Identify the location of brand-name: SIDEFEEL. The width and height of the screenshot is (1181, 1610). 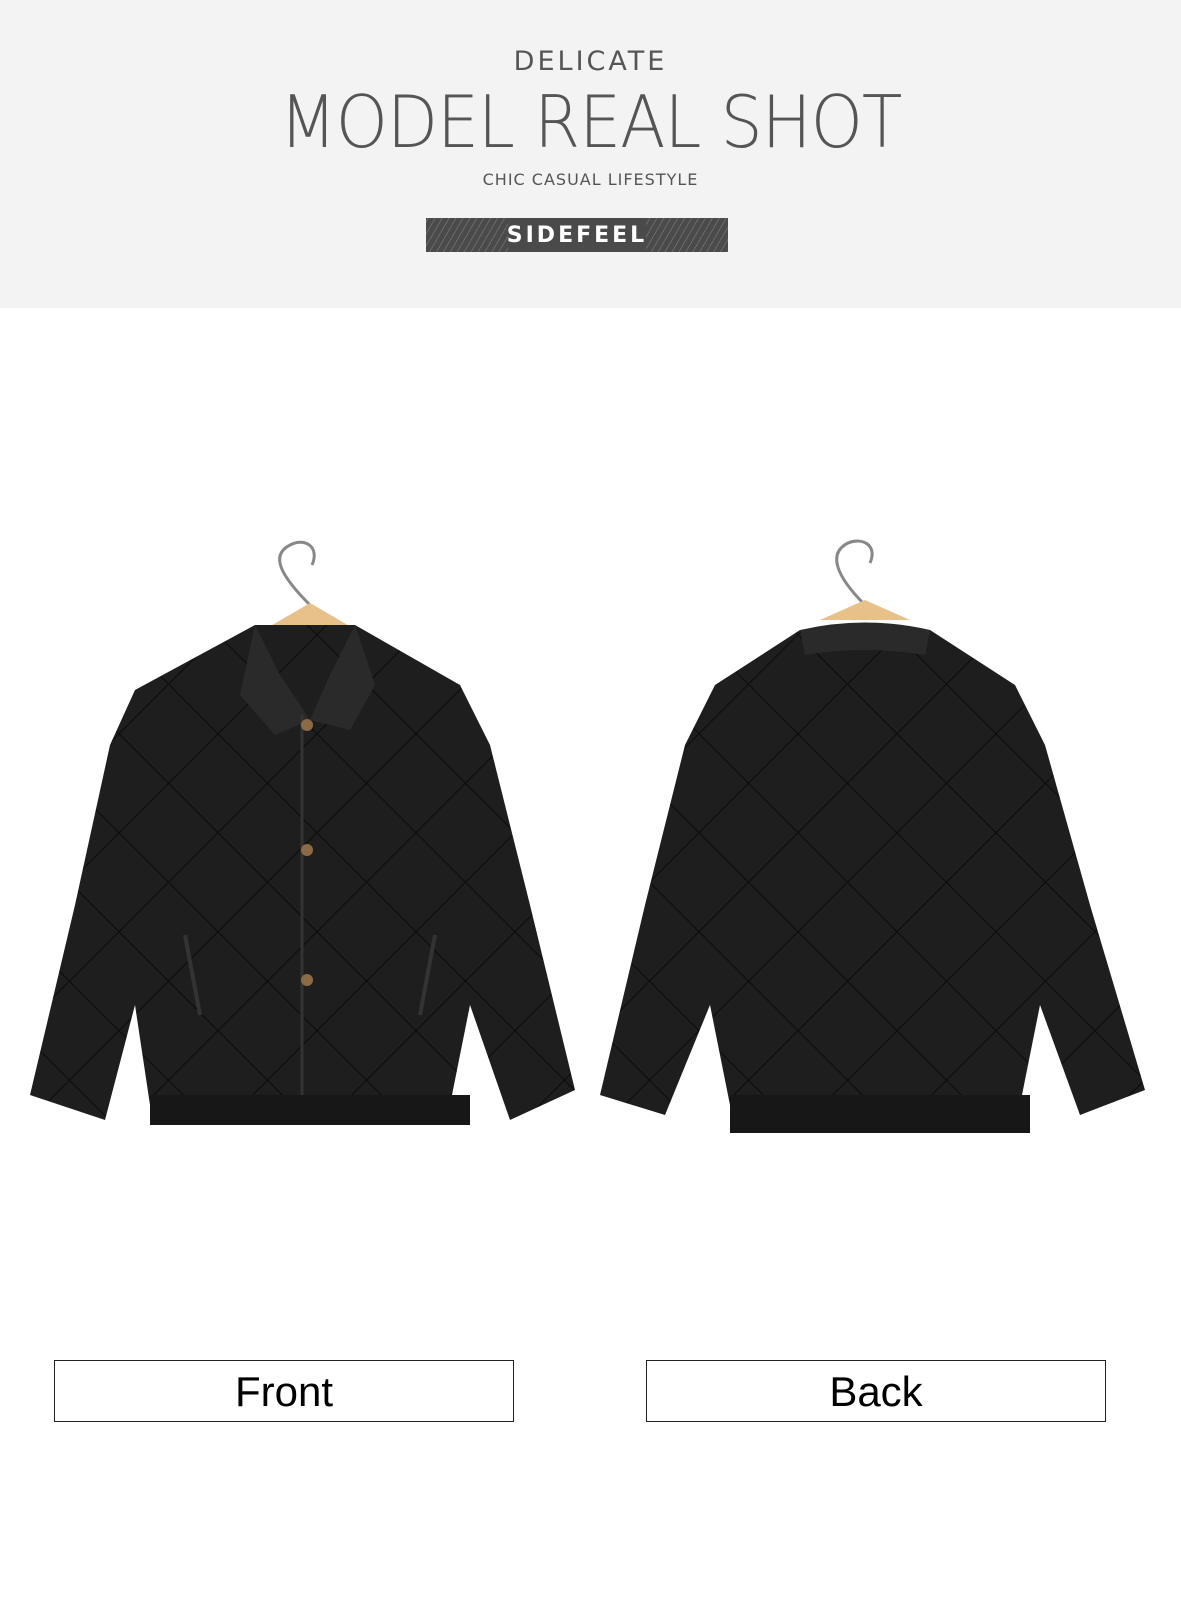
(577, 235).